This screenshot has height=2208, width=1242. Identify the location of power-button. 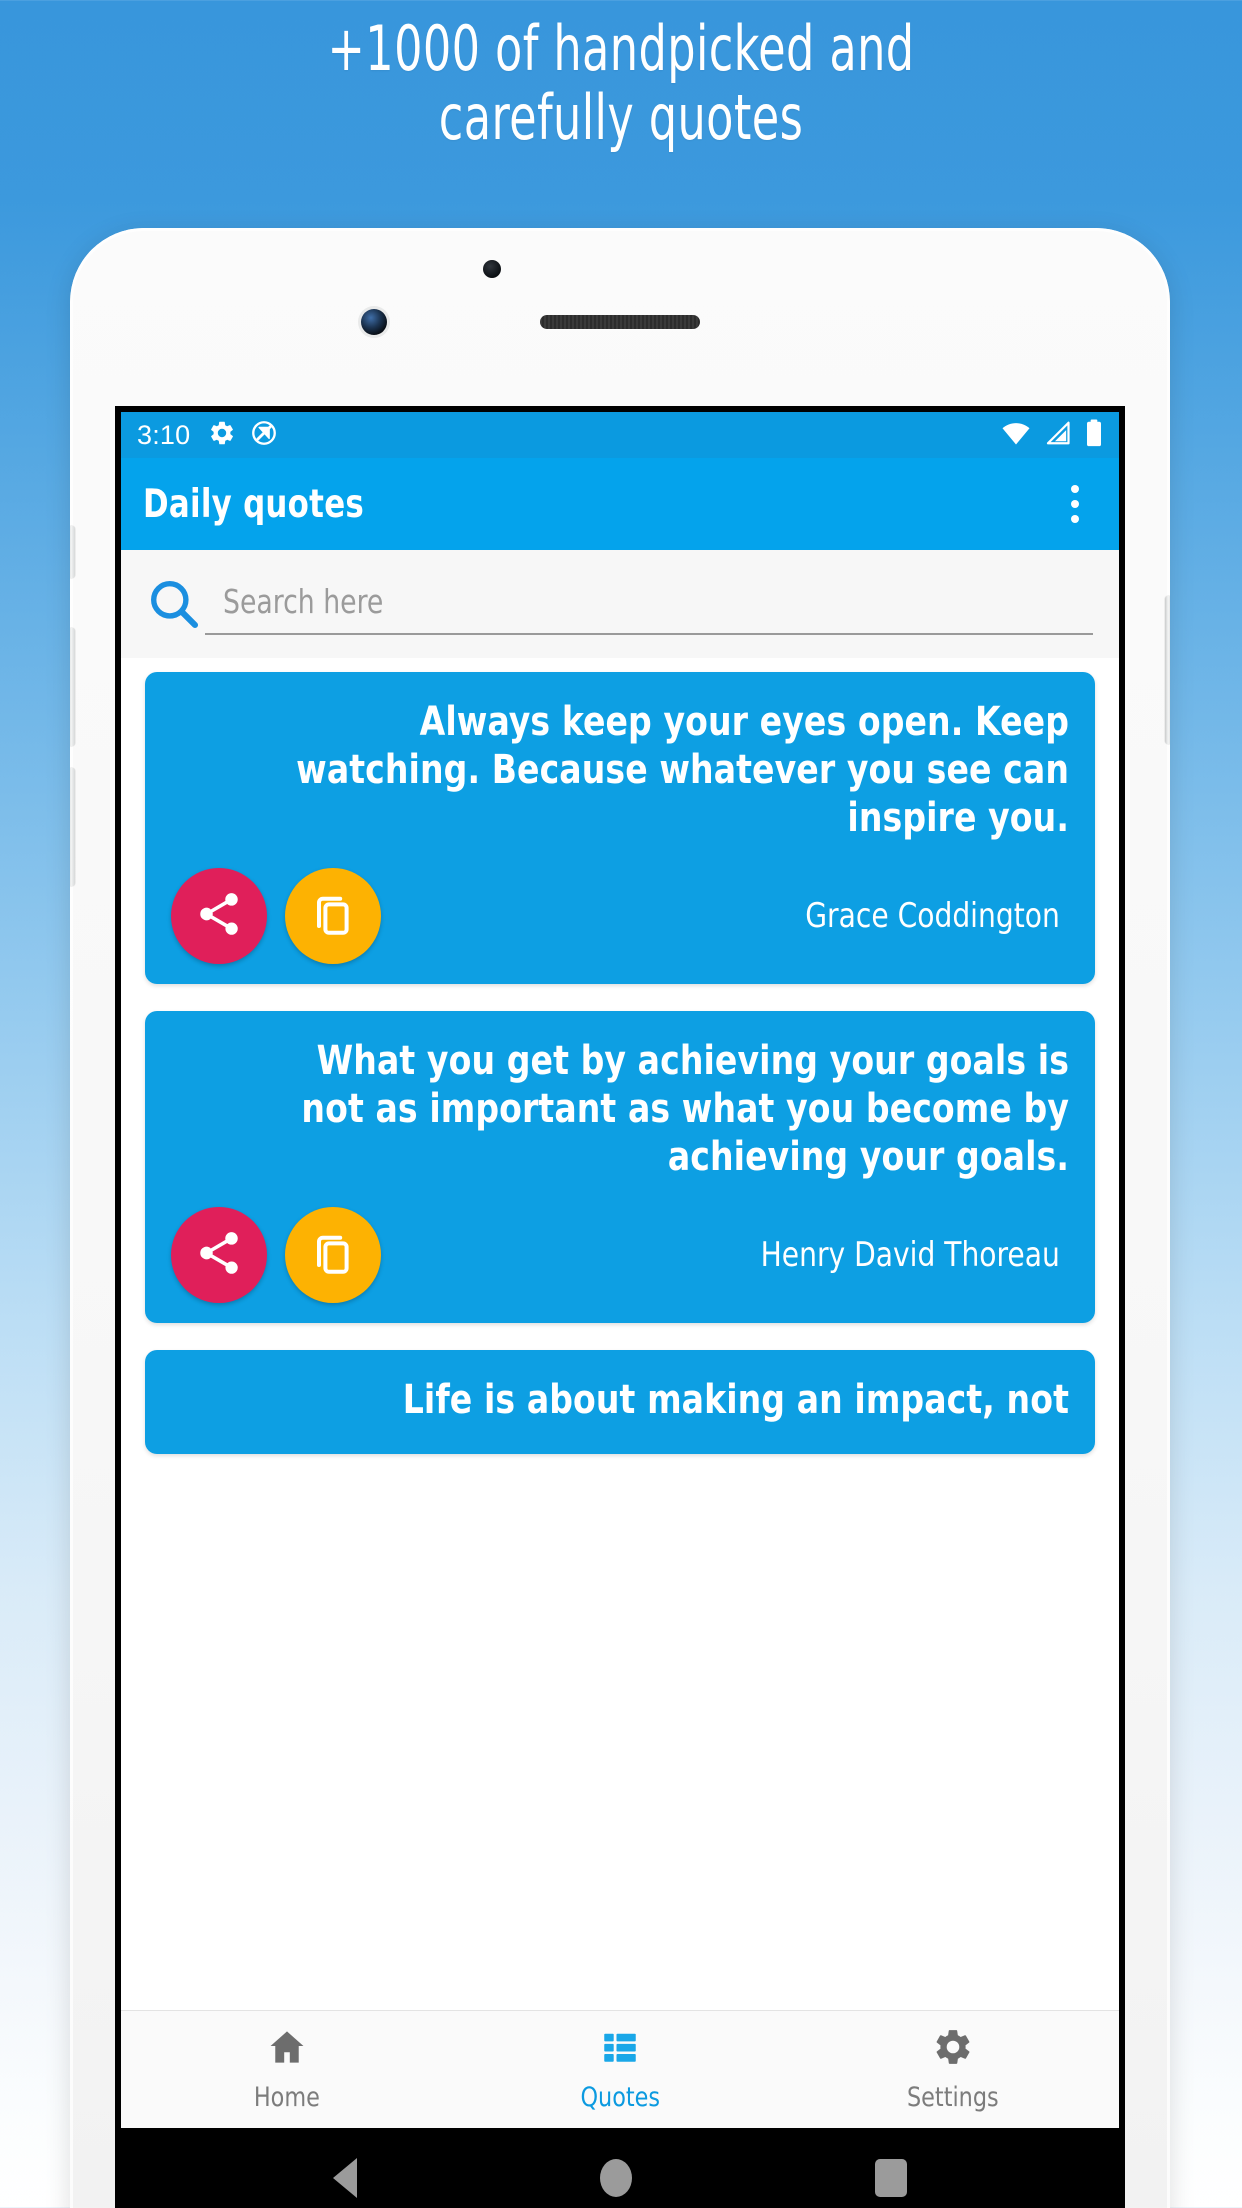
(1167, 670).